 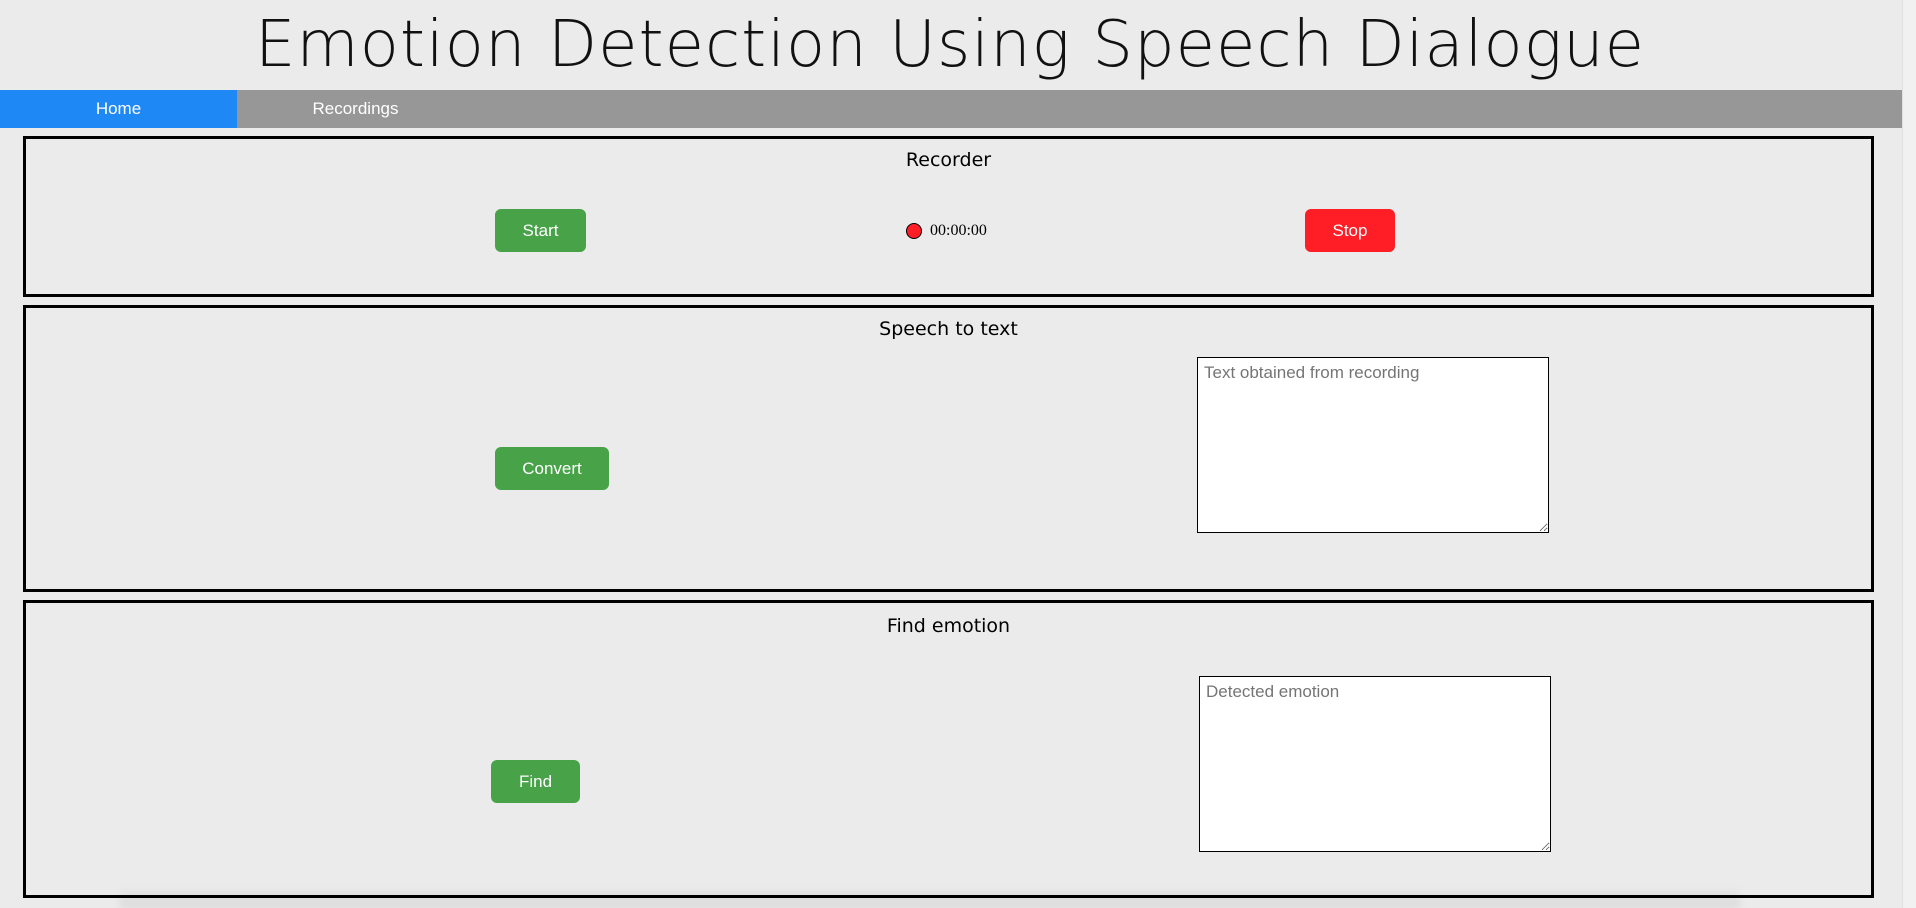 I want to click on speech-text-output, so click(x=1373, y=445).